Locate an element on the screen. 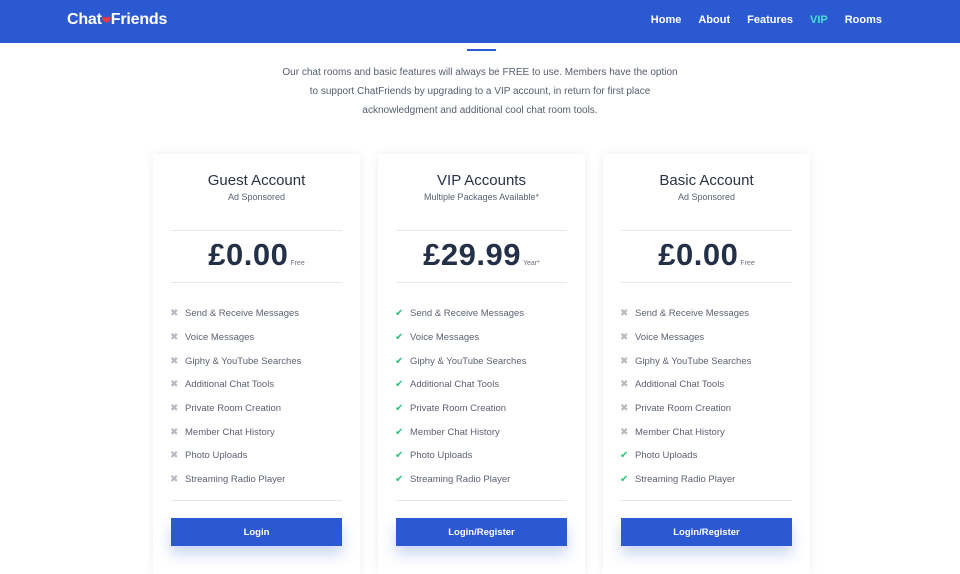 Image resolution: width=960 pixels, height=574 pixels. feature-item: ✖ Photo Uploads is located at coordinates (235, 456).